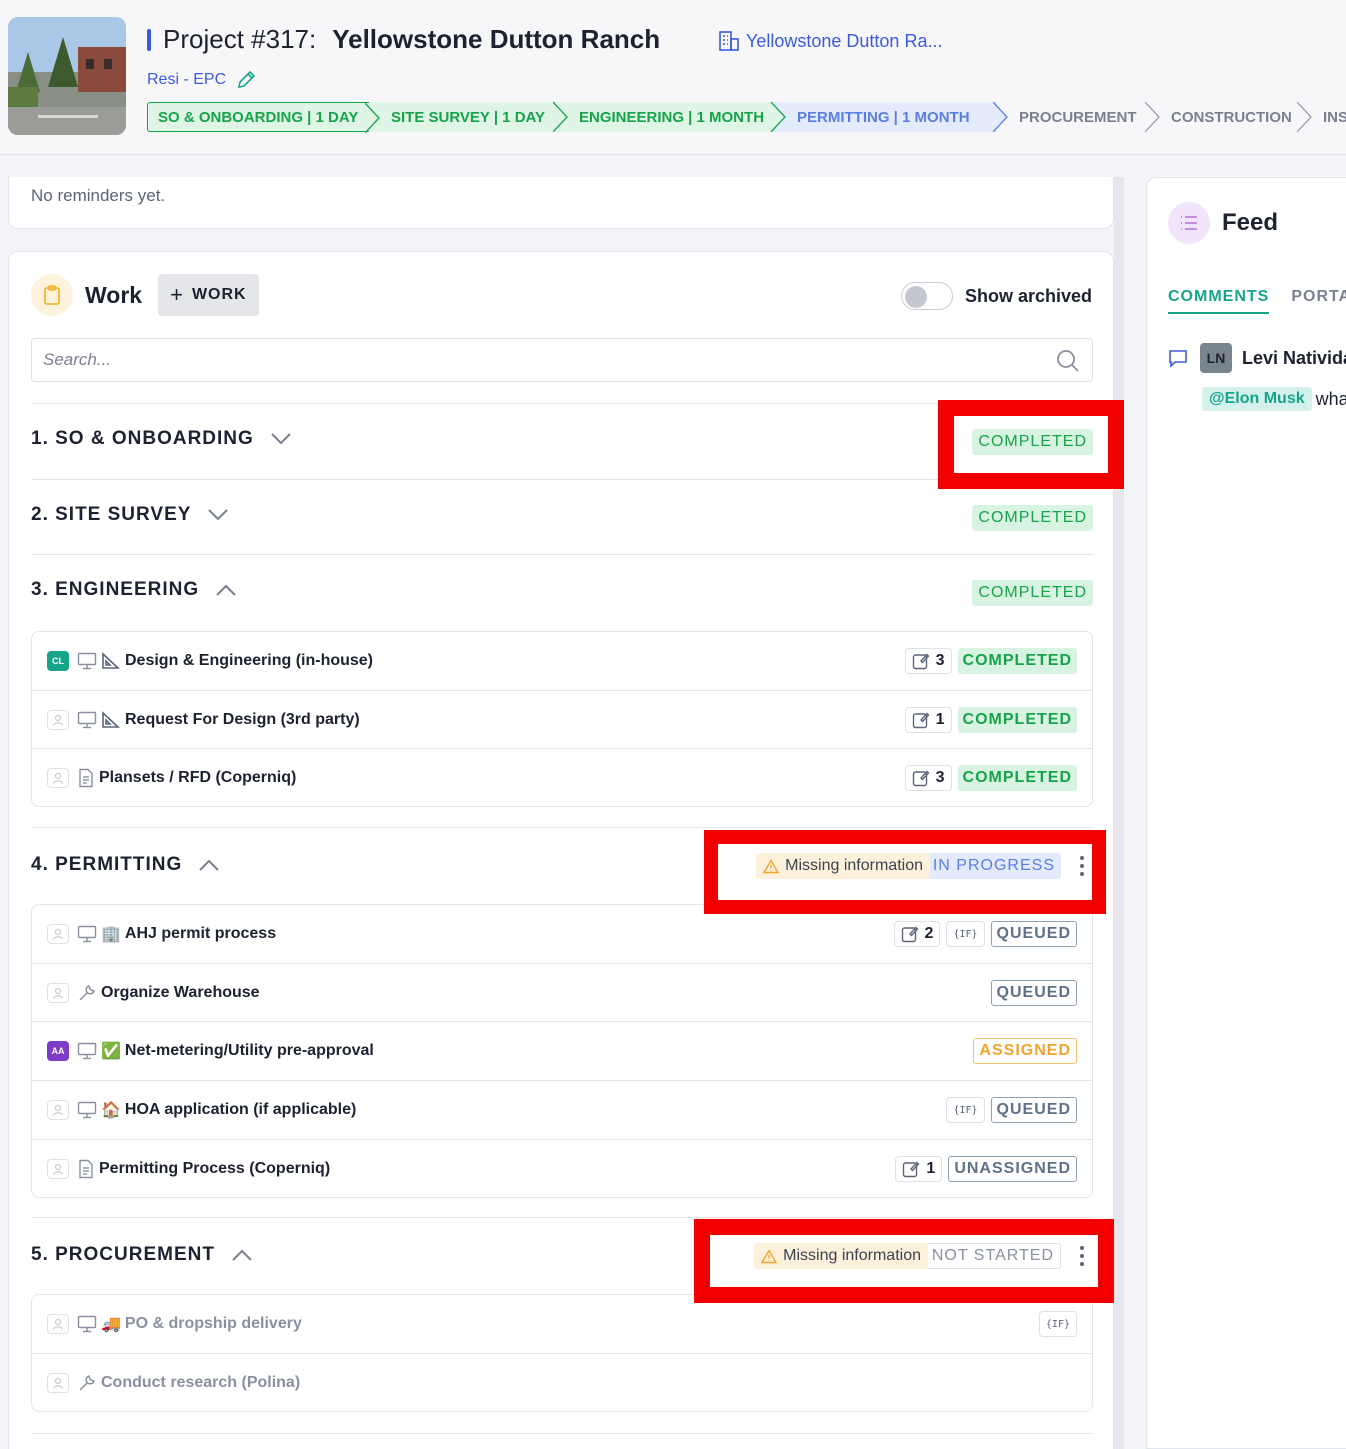 This screenshot has height=1449, width=1346. I want to click on add-work-label: WORK, so click(219, 294).